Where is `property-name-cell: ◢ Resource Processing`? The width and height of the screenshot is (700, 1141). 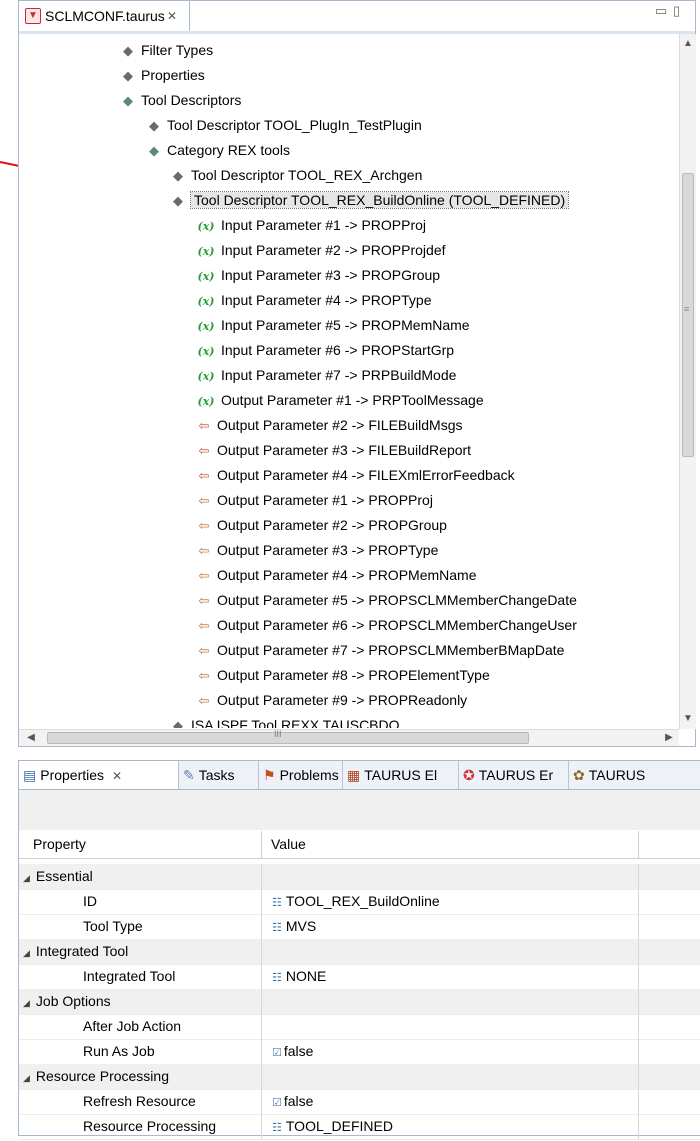
property-name-cell: ◢ Resource Processing is located at coordinates (140, 1076).